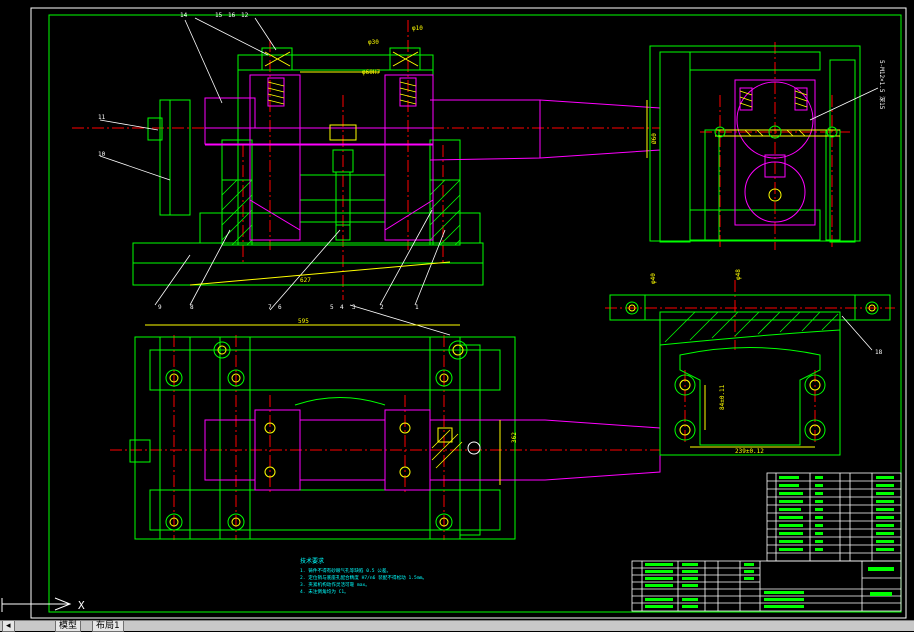  I want to click on dimension-text: φ10, so click(417, 28).